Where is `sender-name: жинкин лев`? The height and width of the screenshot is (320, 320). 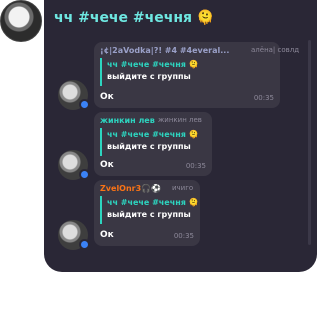
sender-name: жинкин лев is located at coordinates (127, 120).